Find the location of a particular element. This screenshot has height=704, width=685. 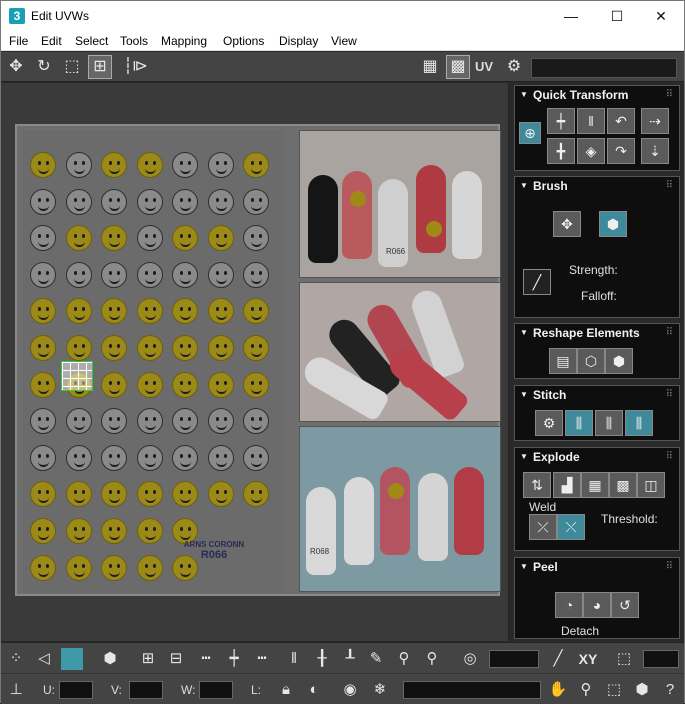

align-edge-button: ⇢ is located at coordinates (655, 121).